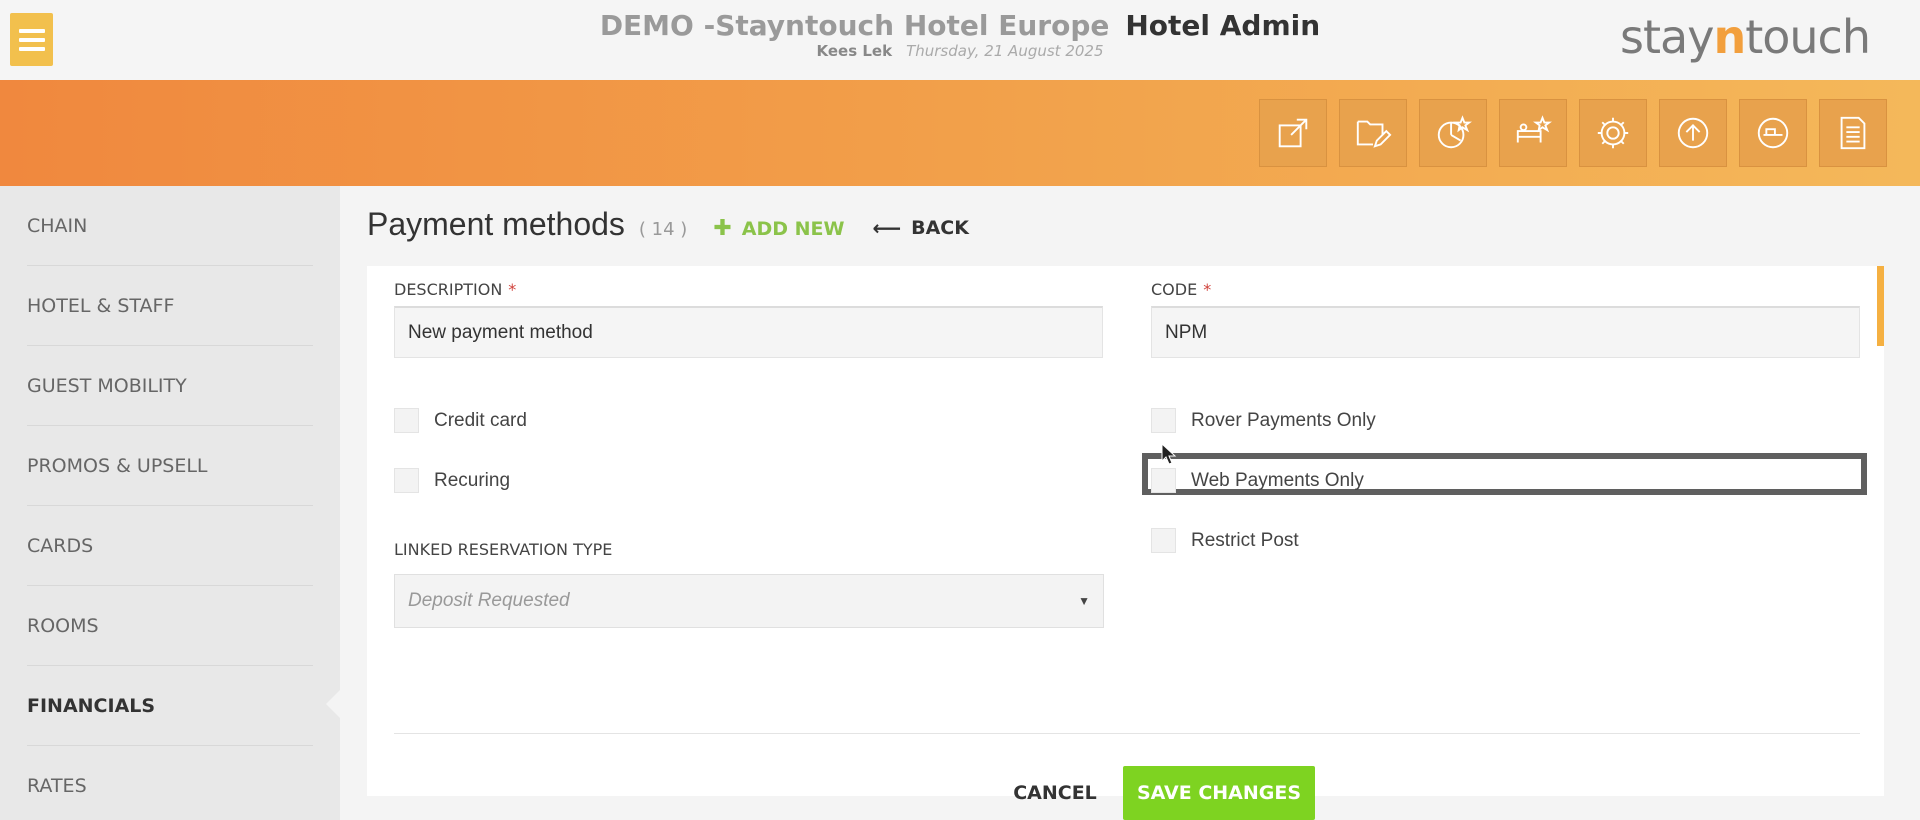 The image size is (1920, 820). Describe the element at coordinates (1505, 332) in the screenshot. I see `code-input: NPM` at that location.